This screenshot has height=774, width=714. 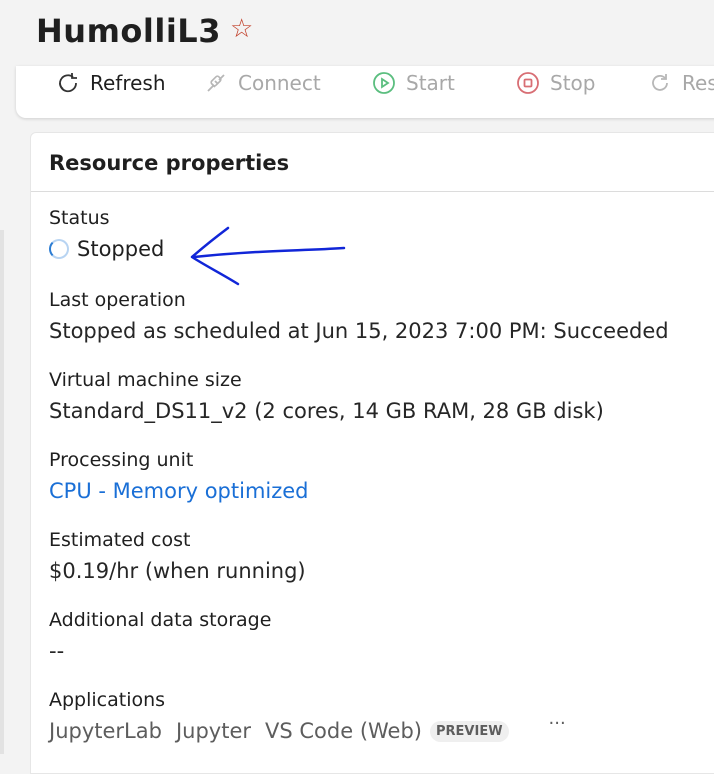 What do you see at coordinates (128, 83) in the screenshot?
I see `refresh-label: Refresh` at bounding box center [128, 83].